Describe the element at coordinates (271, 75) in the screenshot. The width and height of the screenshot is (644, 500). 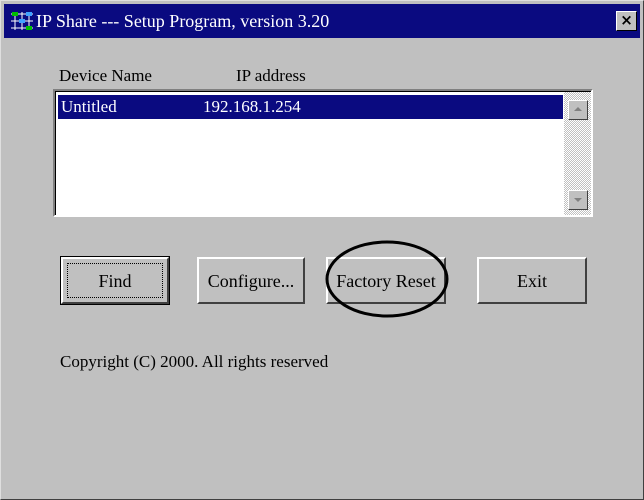
I see `column-header-ip-address: IP address` at that location.